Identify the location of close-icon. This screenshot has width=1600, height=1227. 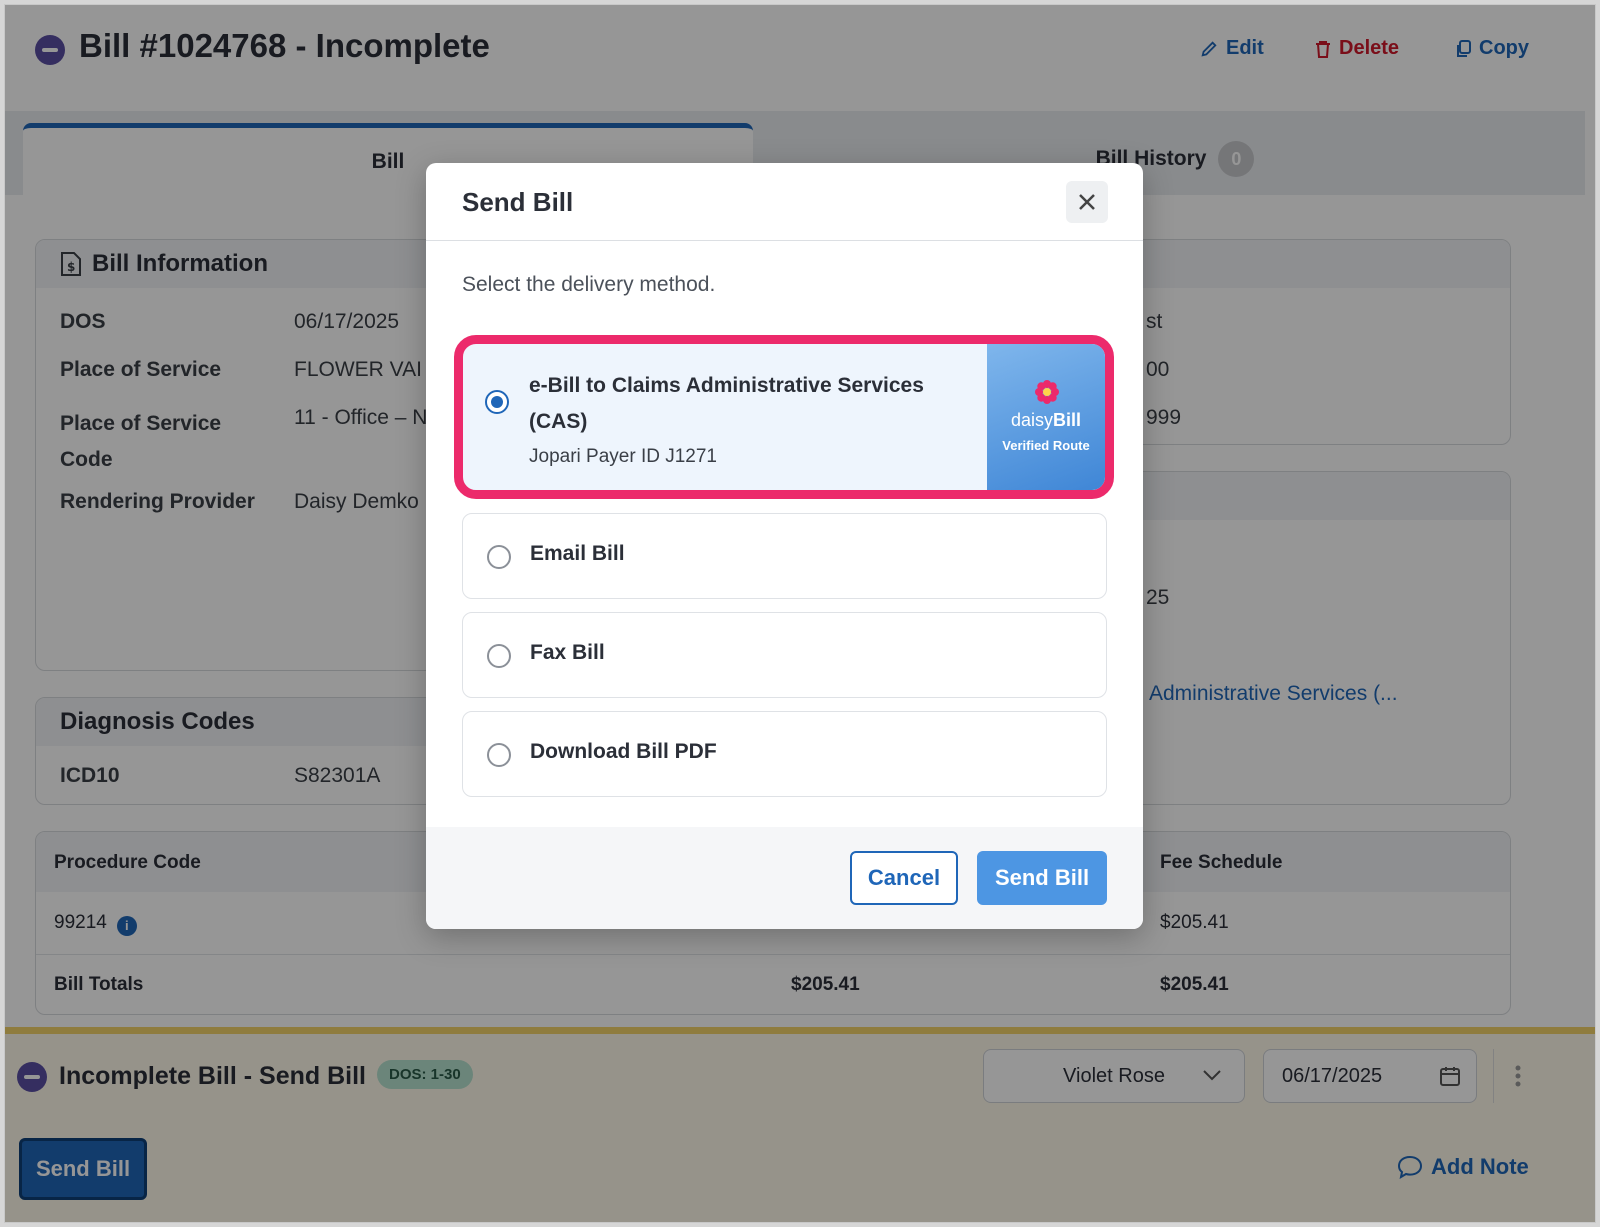
(1087, 202).